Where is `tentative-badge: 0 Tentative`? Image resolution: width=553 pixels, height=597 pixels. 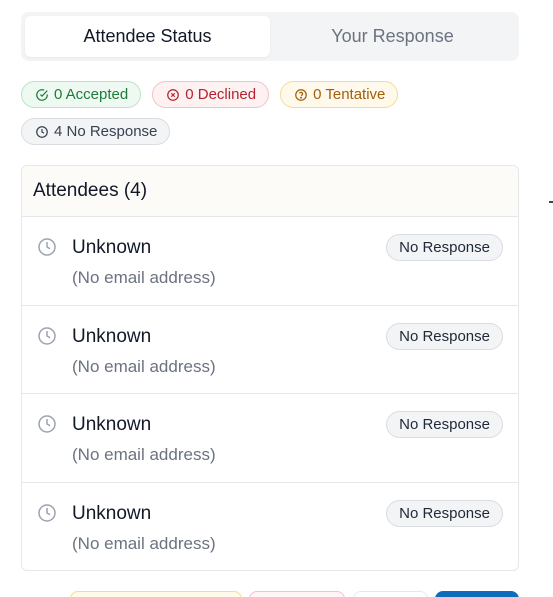 tentative-badge: 0 Tentative is located at coordinates (339, 94).